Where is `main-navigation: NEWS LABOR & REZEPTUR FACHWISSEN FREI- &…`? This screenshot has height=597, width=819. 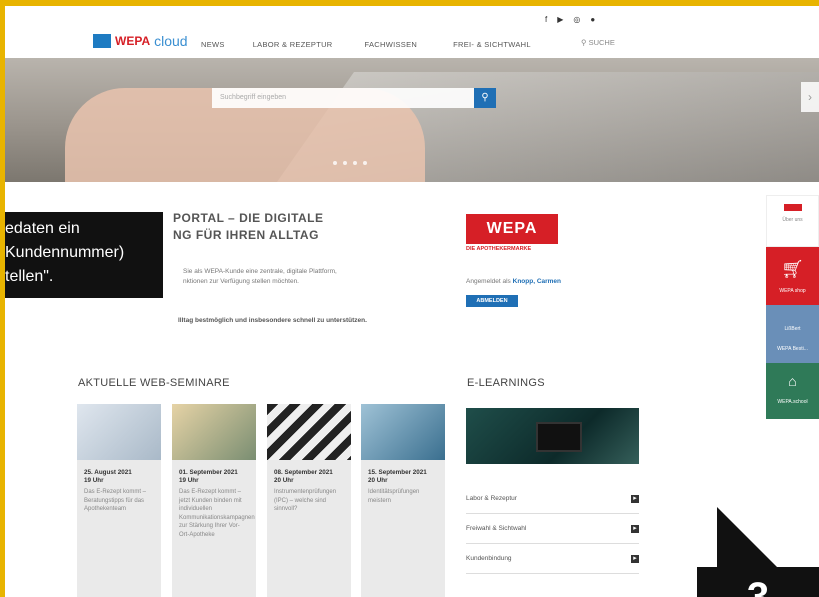
main-navigation: NEWS LABOR & REZEPTUR FACHWISSEN FREI- &… is located at coordinates (366, 44).